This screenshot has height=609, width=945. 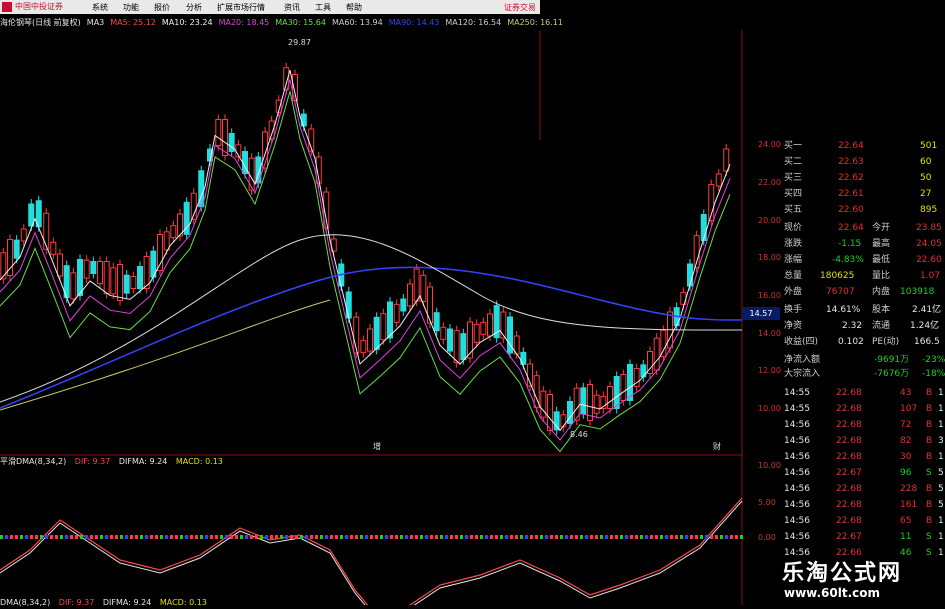 What do you see at coordinates (793, 276) in the screenshot?
I see `stat-label: 总量` at bounding box center [793, 276].